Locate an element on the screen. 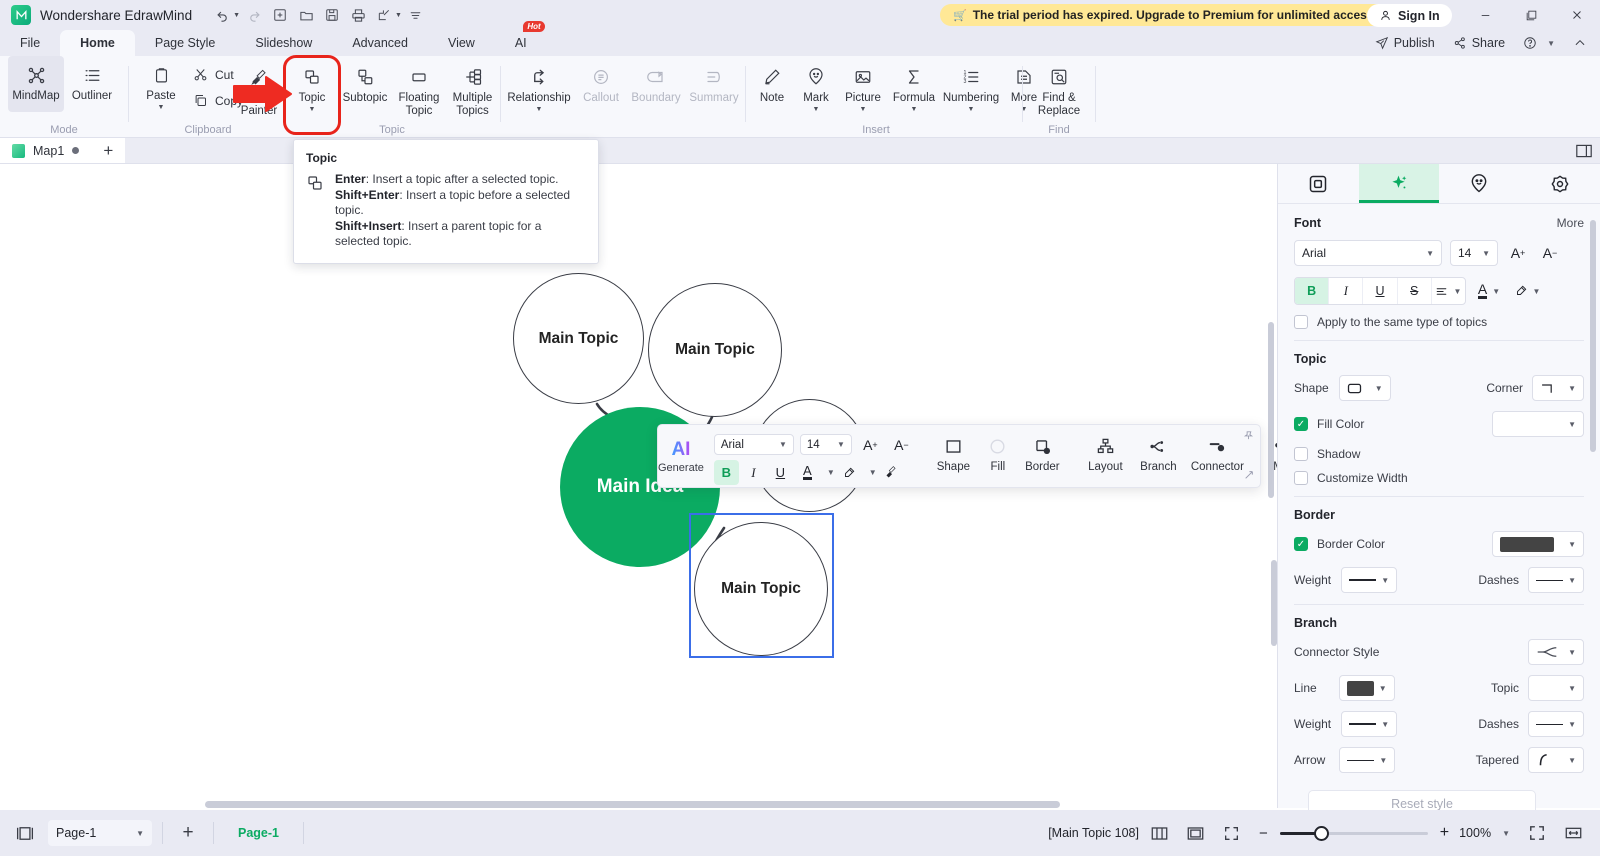 This screenshot has height=856, width=1600. topic-caret-icon: ▼ is located at coordinates (312, 109).